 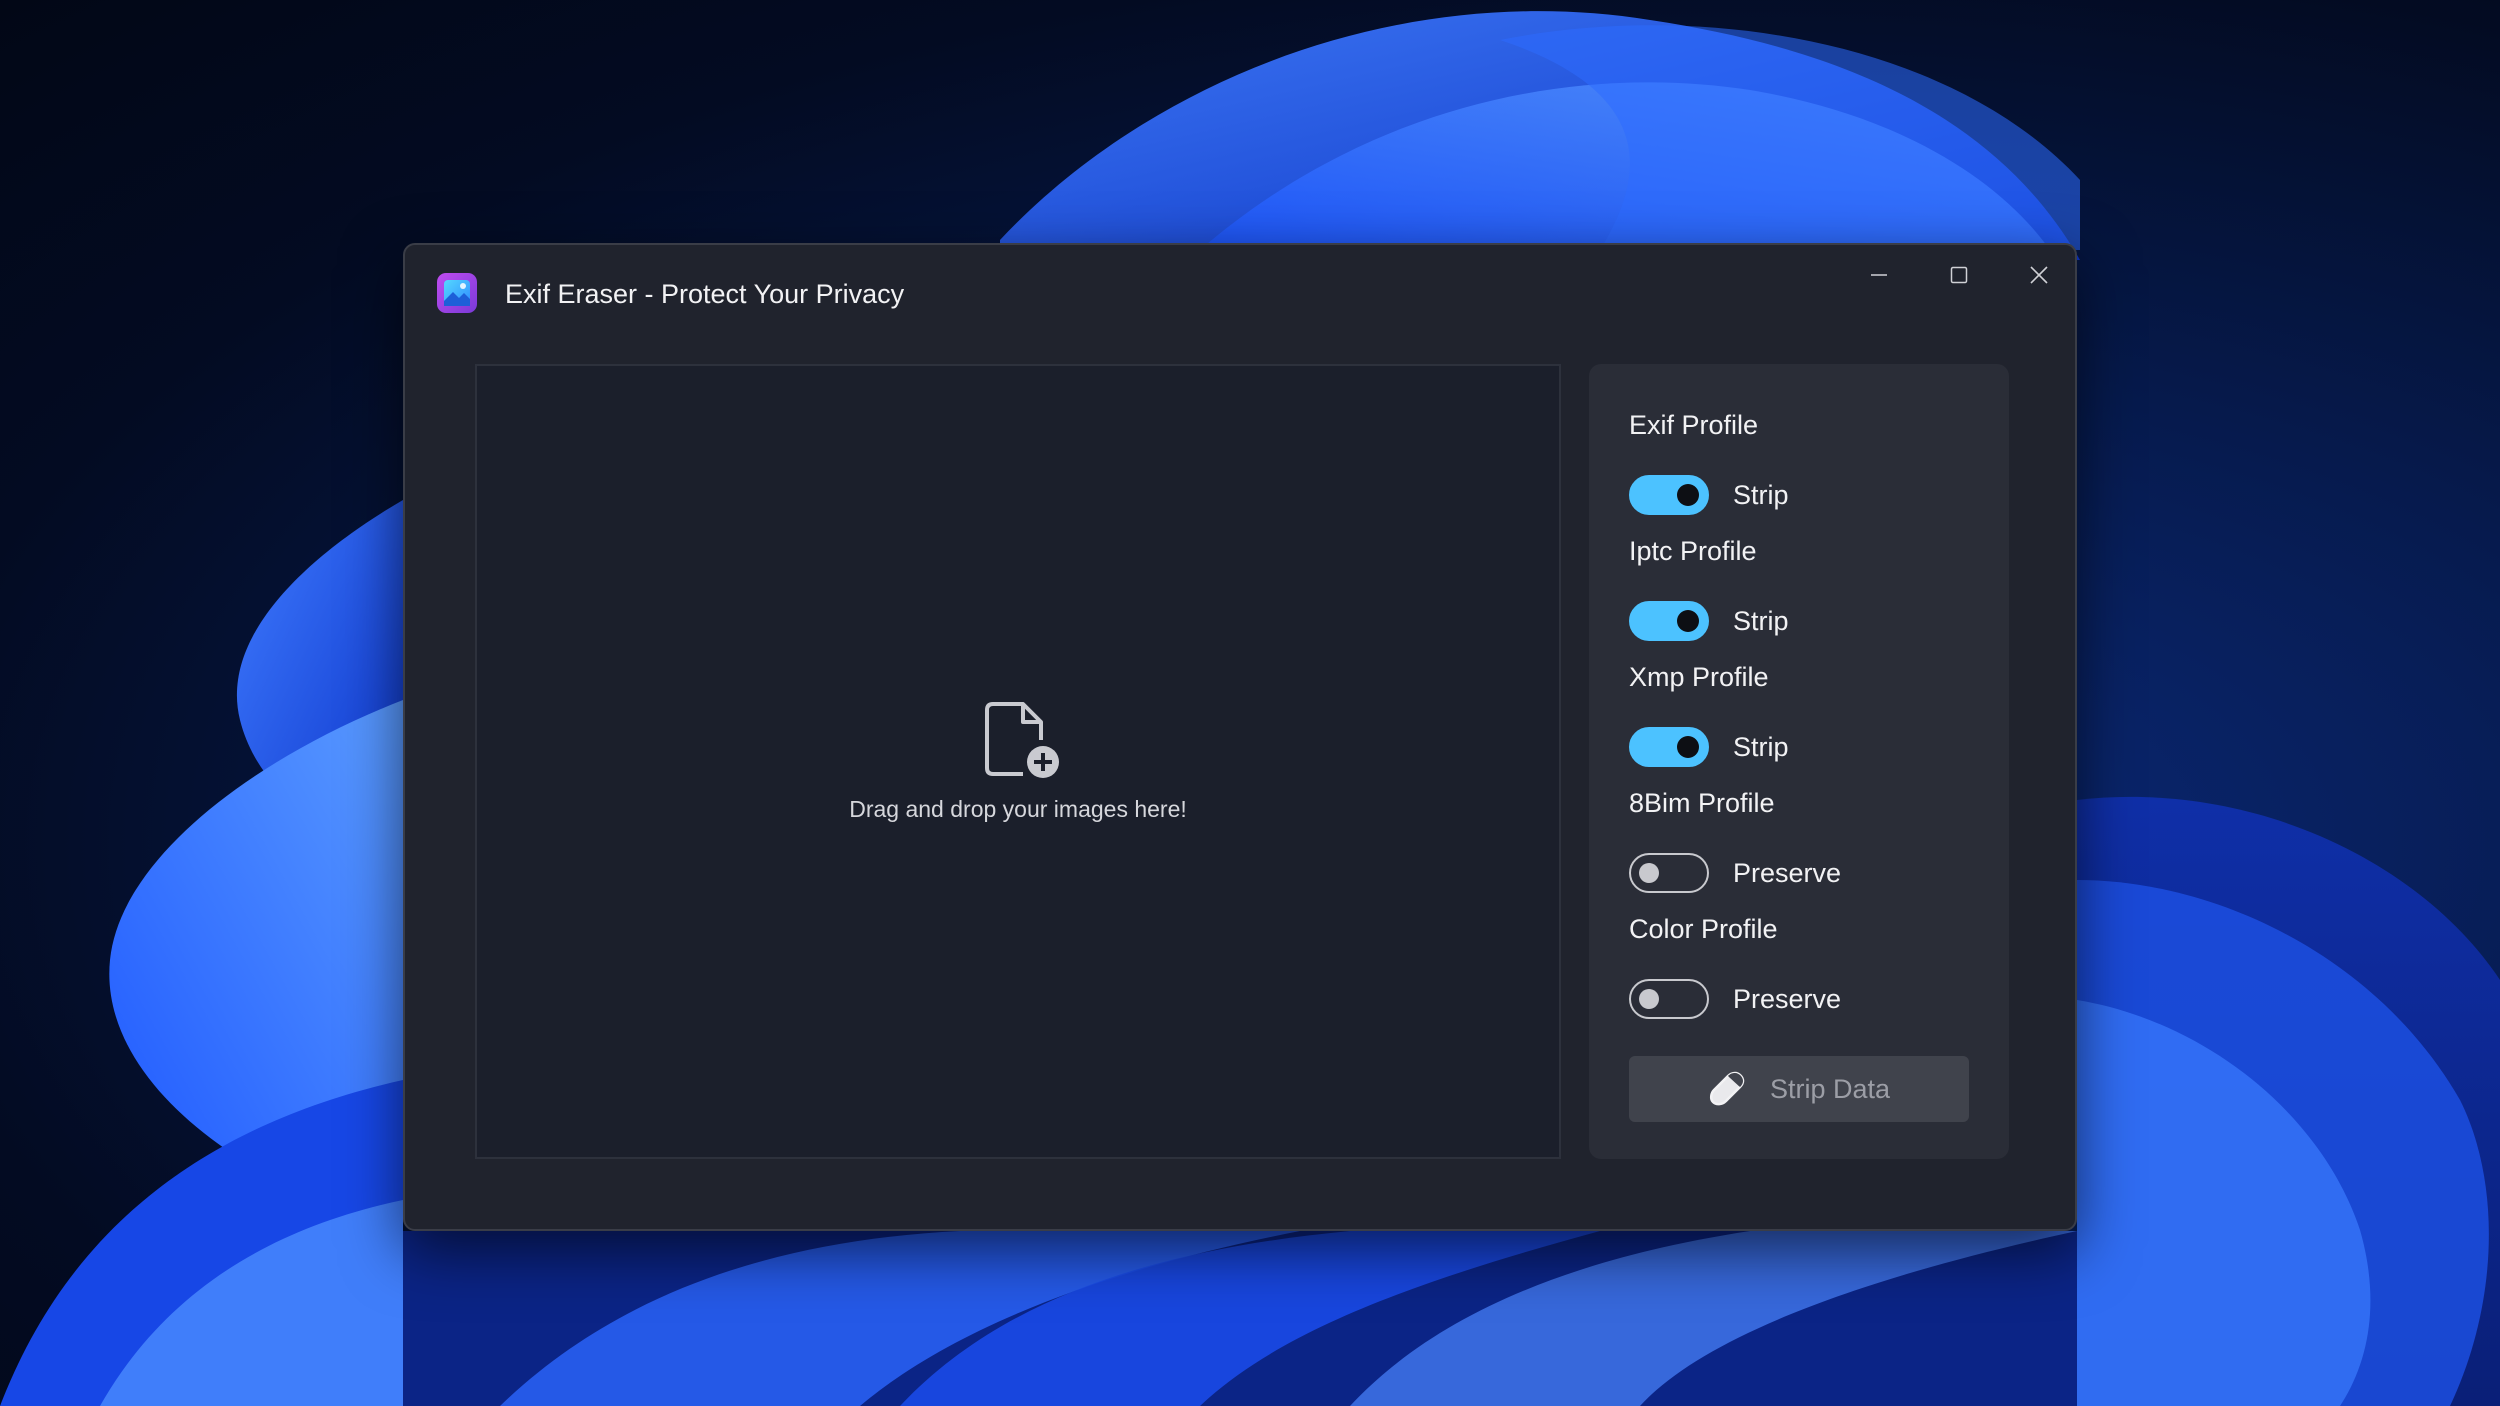 I want to click on minimize-button, so click(x=1879, y=275).